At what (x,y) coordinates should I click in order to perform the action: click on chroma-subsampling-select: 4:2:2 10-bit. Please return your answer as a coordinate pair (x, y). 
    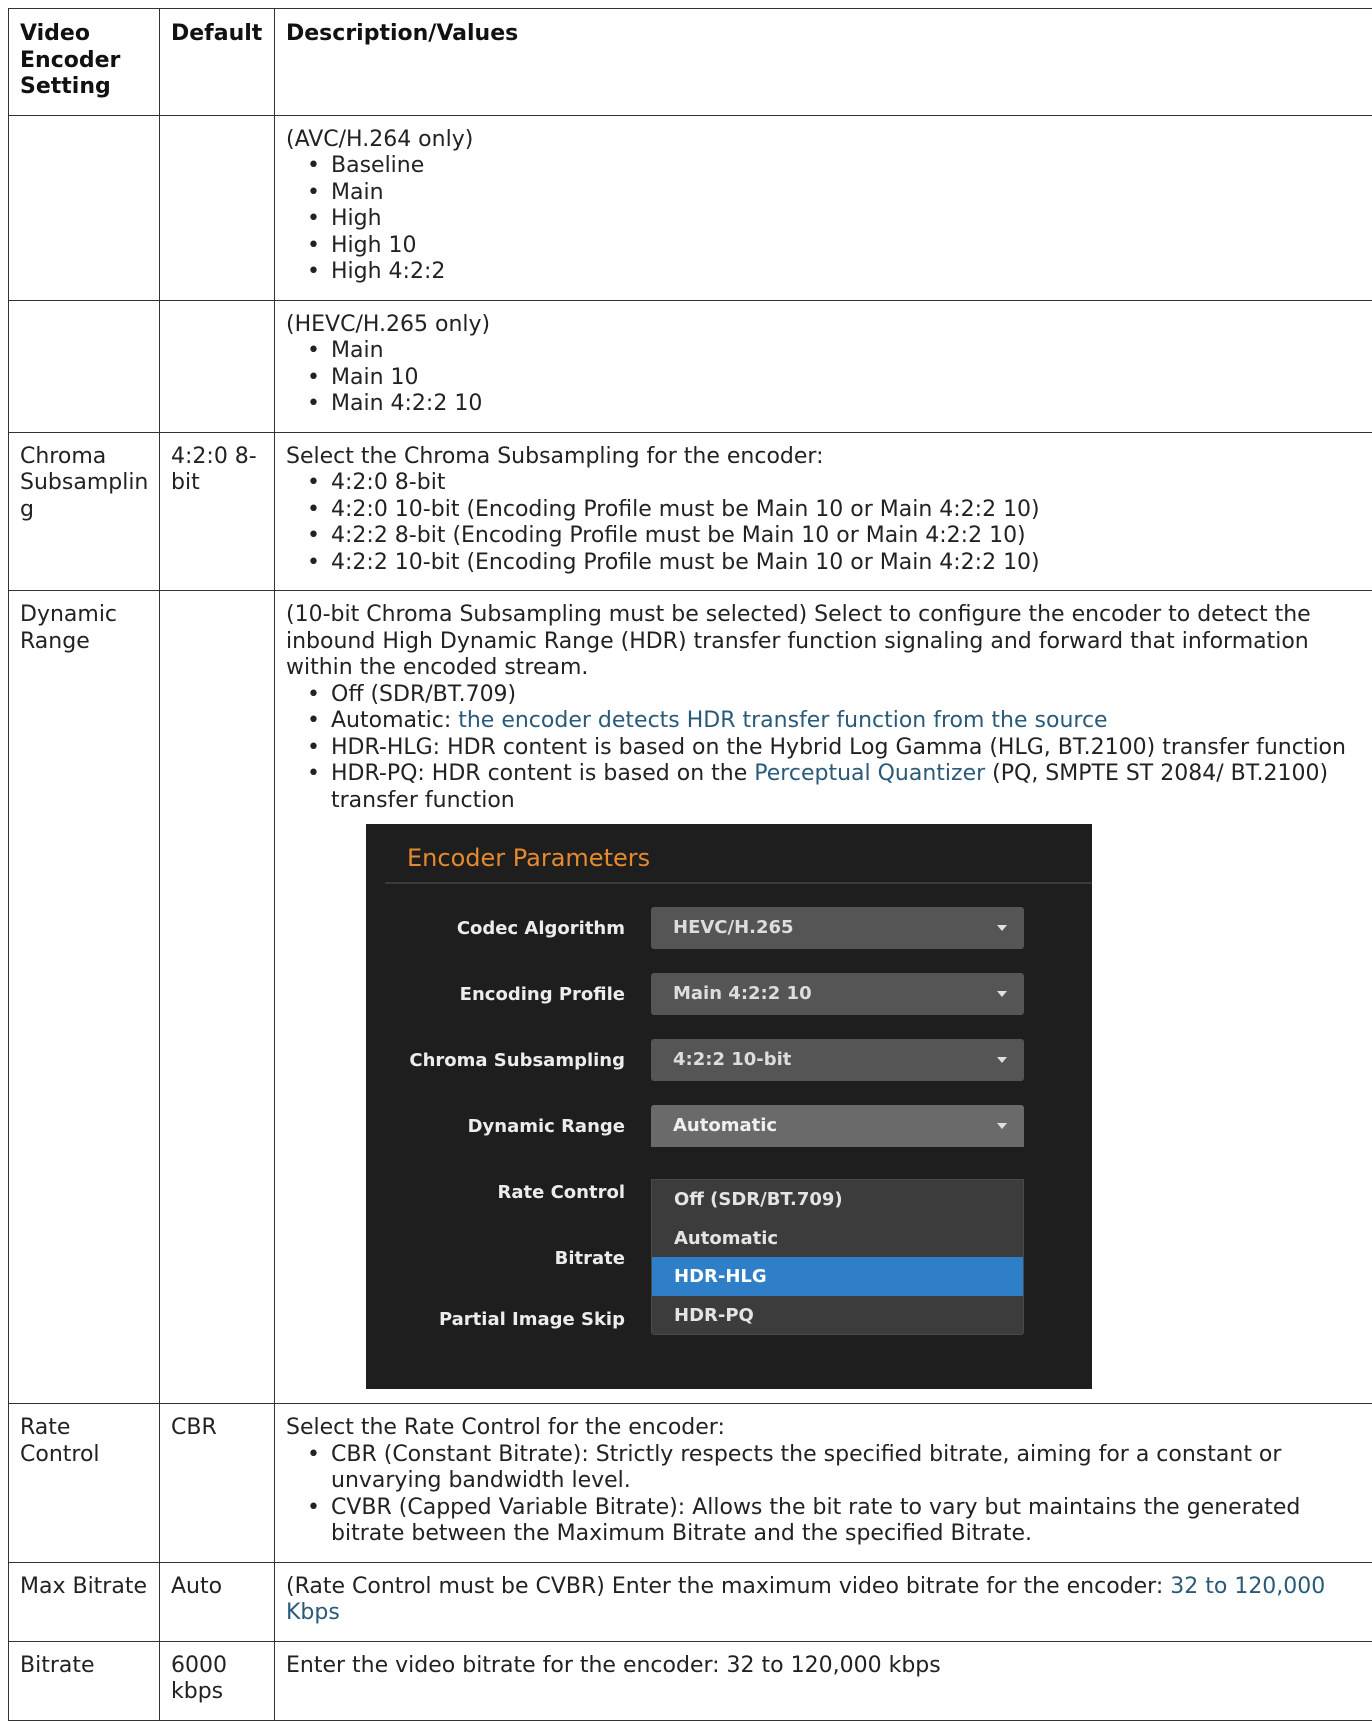
    Looking at the image, I should click on (837, 1060).